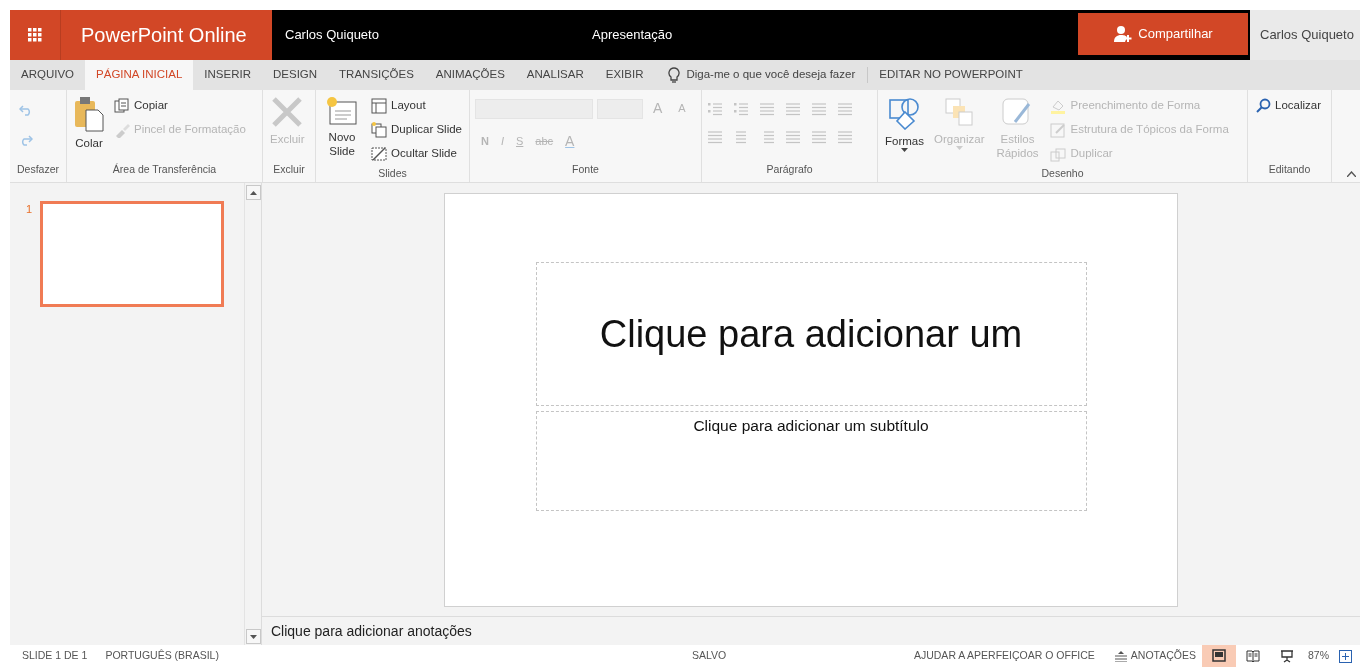 This screenshot has height=667, width=1360. I want to click on slide-number: 1, so click(29, 209).